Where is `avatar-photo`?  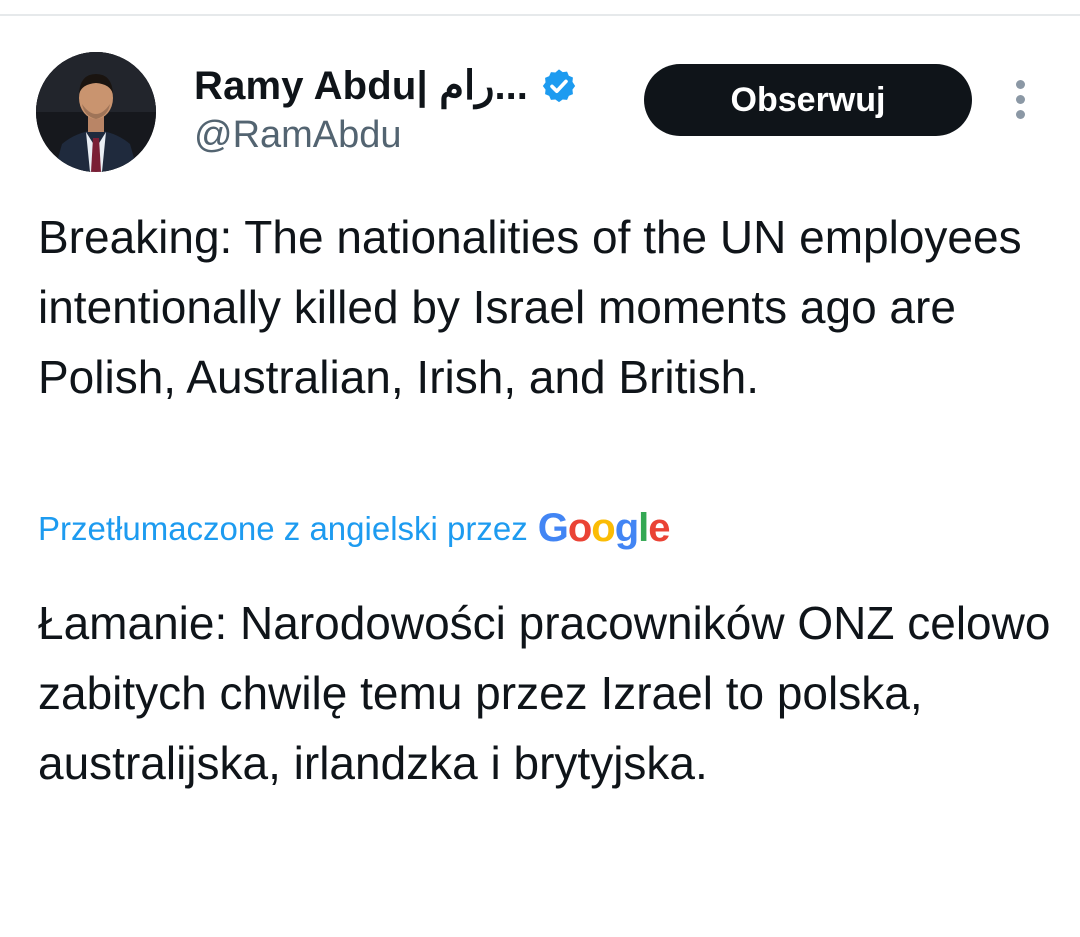
avatar-photo is located at coordinates (96, 112).